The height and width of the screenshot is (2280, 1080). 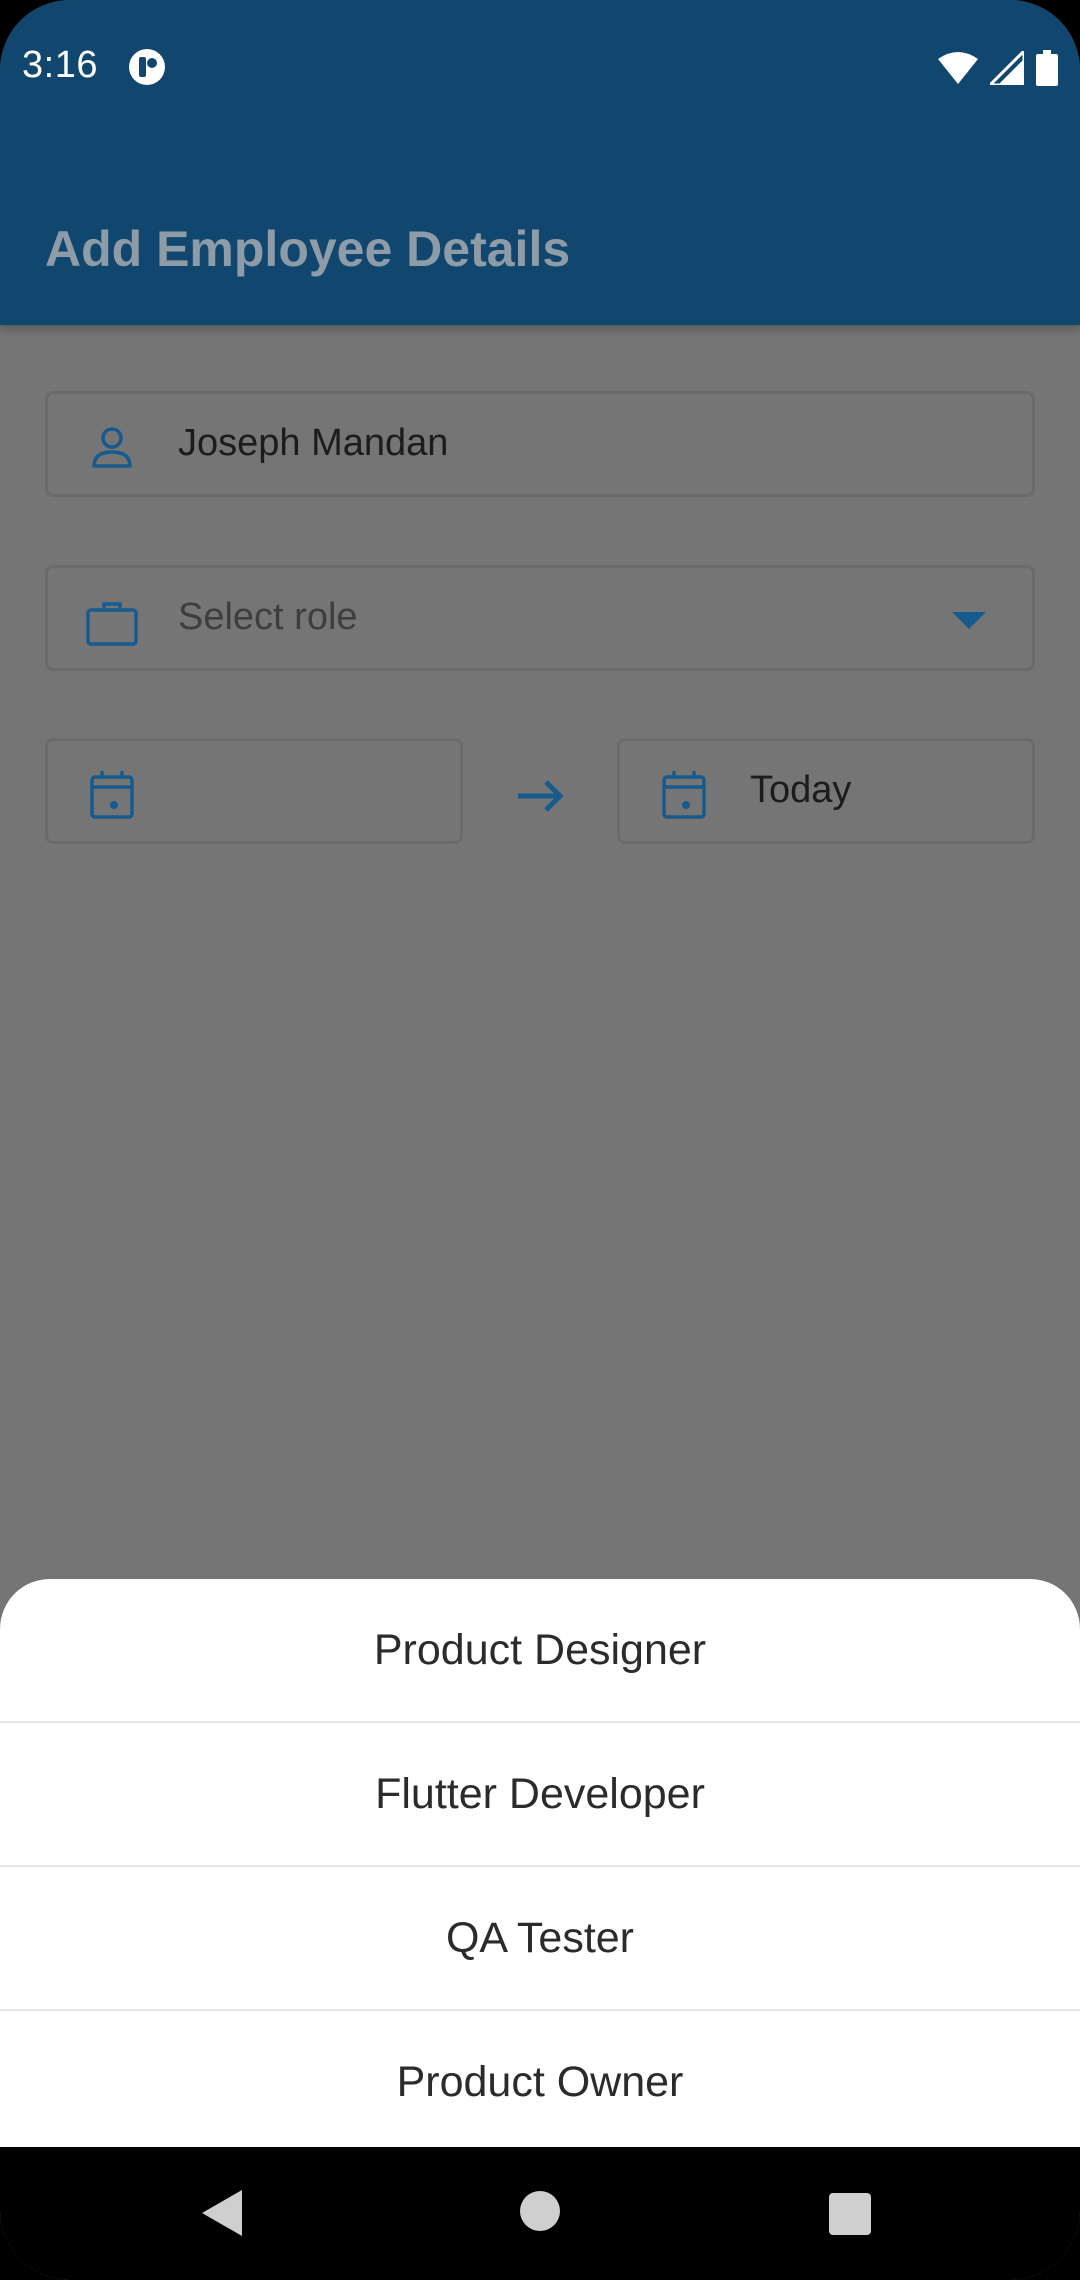 What do you see at coordinates (540, 162) in the screenshot?
I see `app-bar: 3:16 Add Employee Details` at bounding box center [540, 162].